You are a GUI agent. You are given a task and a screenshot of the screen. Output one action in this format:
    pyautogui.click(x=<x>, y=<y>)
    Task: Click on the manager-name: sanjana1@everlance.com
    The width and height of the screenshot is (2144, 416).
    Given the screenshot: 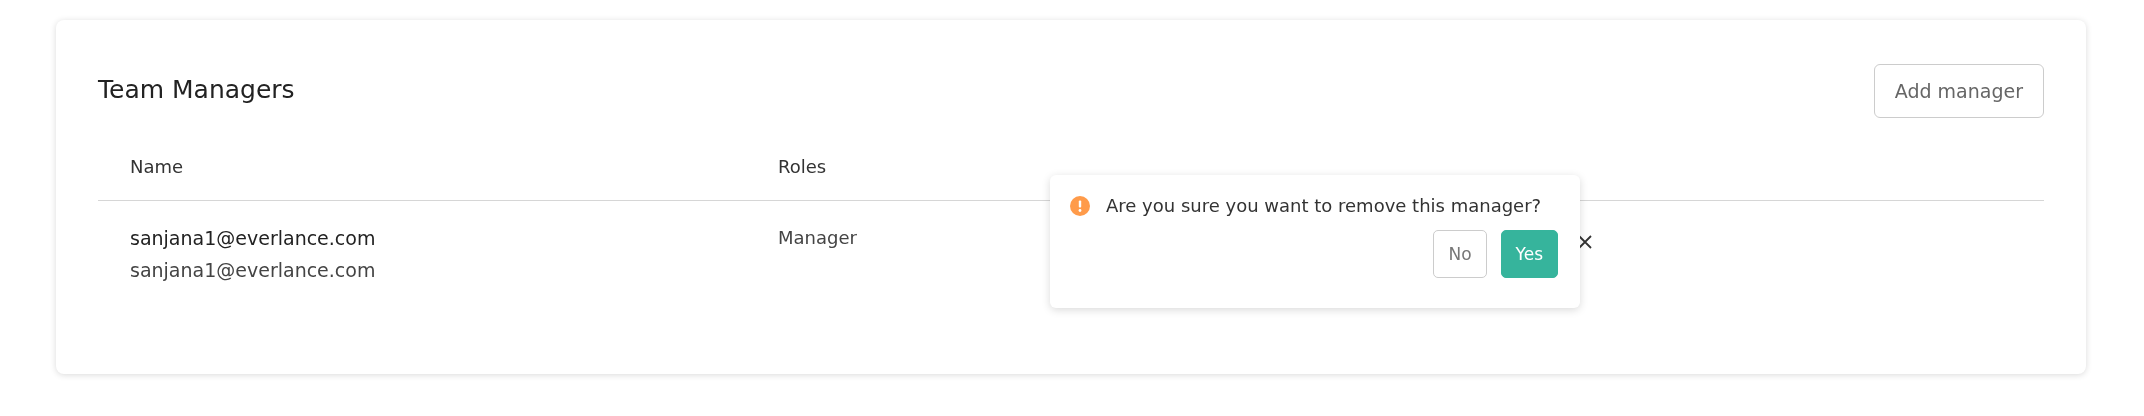 What is the action you would take?
    pyautogui.click(x=253, y=238)
    